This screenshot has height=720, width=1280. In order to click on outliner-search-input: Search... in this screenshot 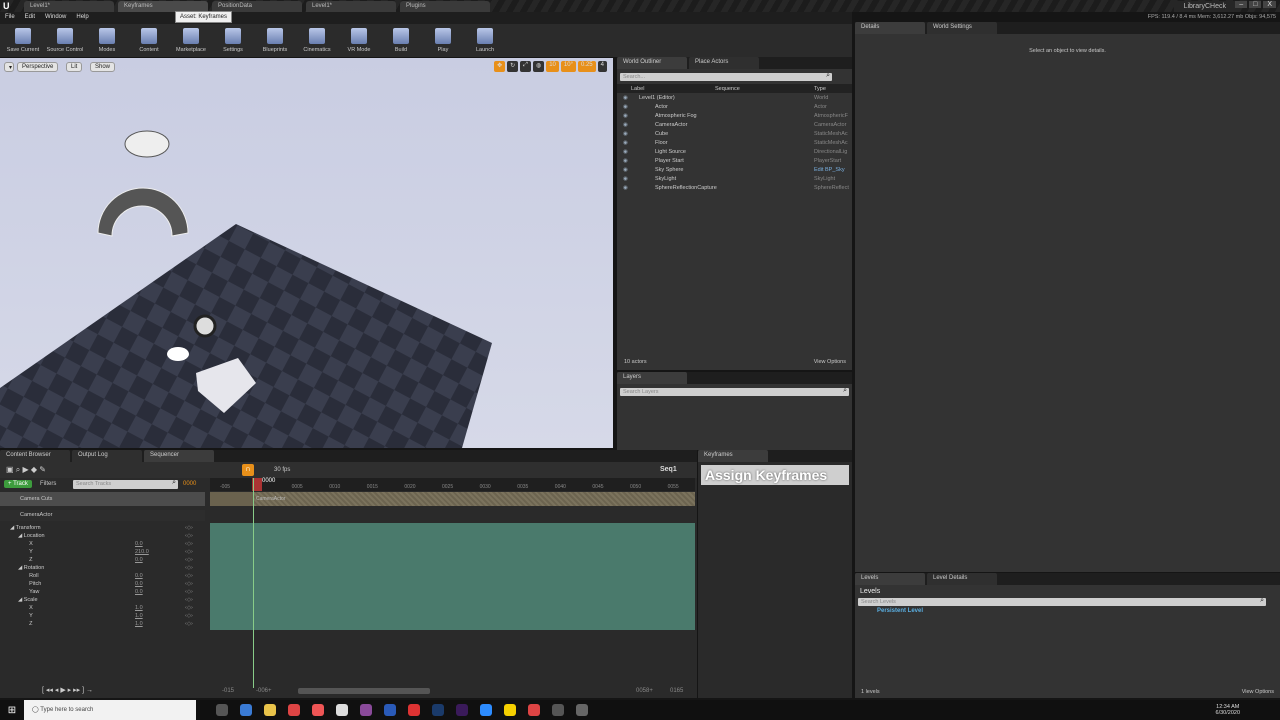, I will do `click(726, 76)`.